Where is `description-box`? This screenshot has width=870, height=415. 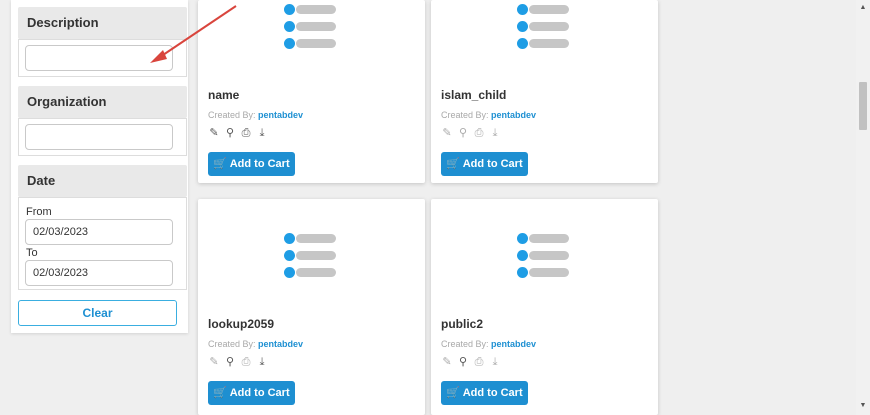
description-box is located at coordinates (102, 58).